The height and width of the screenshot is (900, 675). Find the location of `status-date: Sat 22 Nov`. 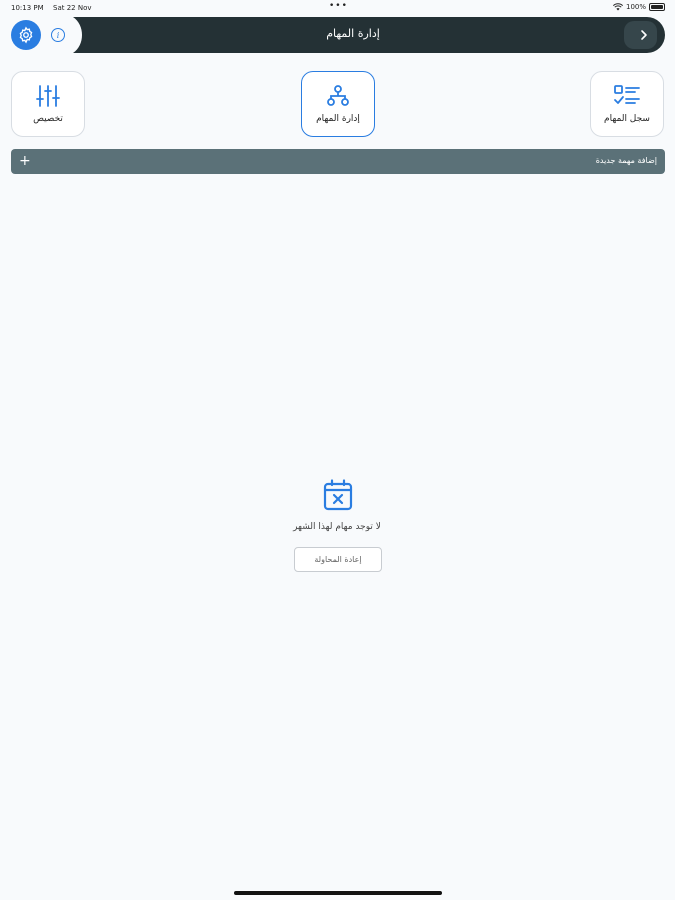

status-date: Sat 22 Nov is located at coordinates (72, 8).